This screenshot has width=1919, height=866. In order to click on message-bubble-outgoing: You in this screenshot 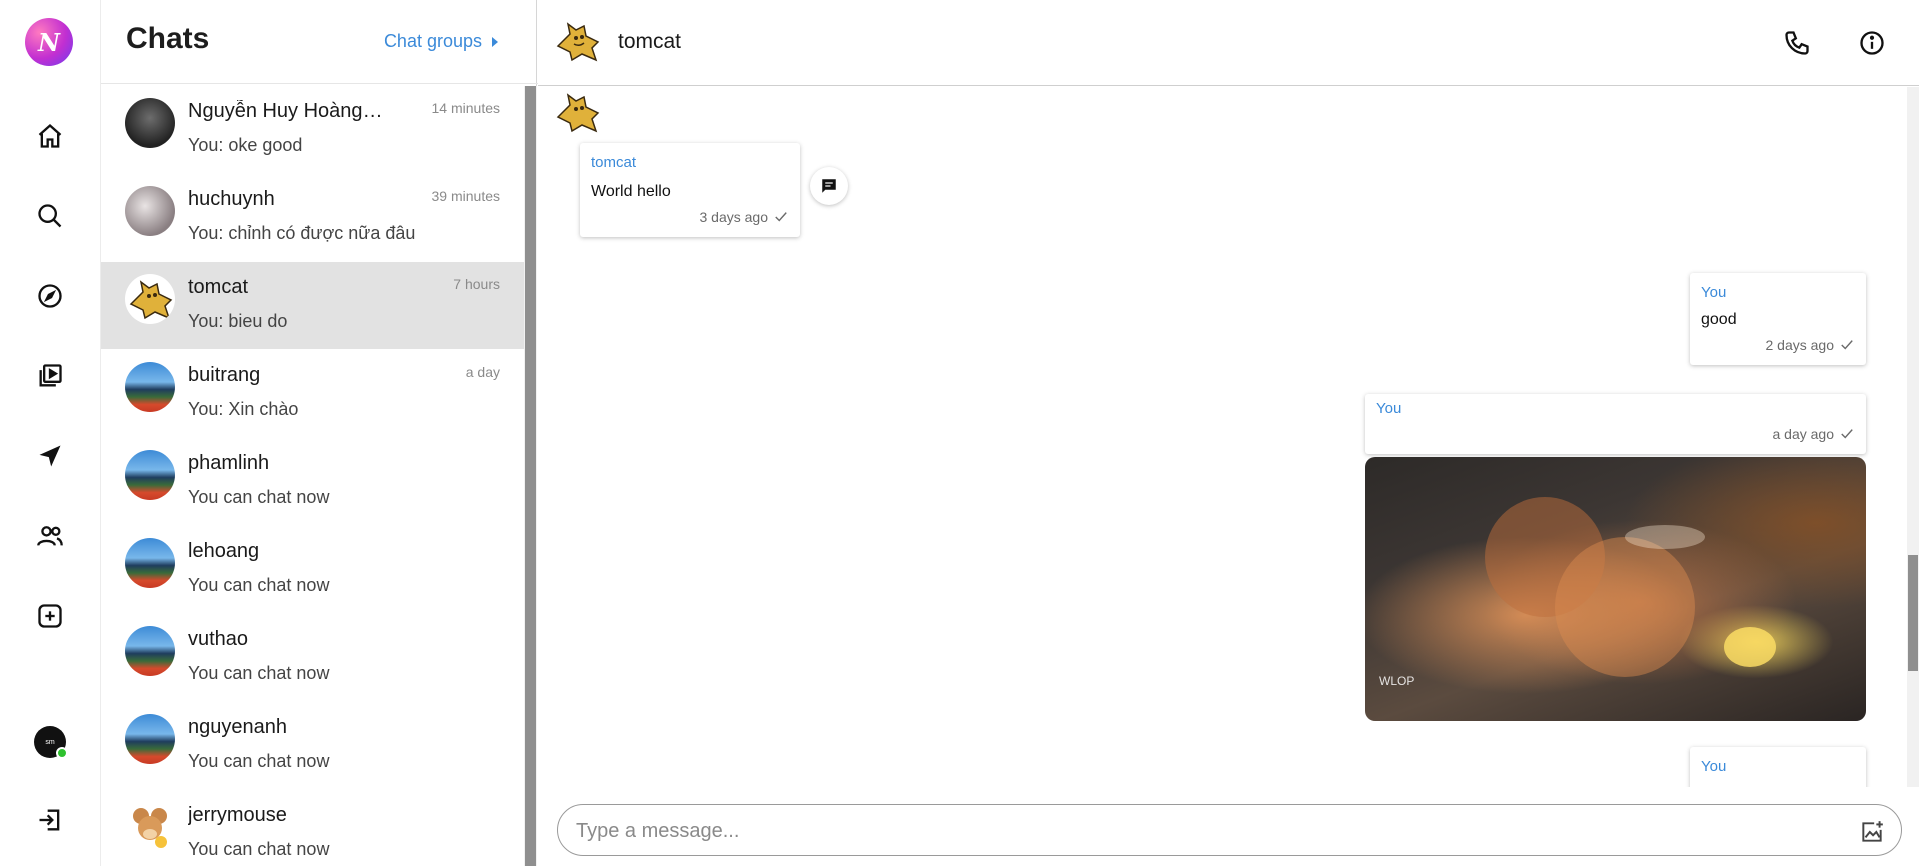, I will do `click(1778, 767)`.